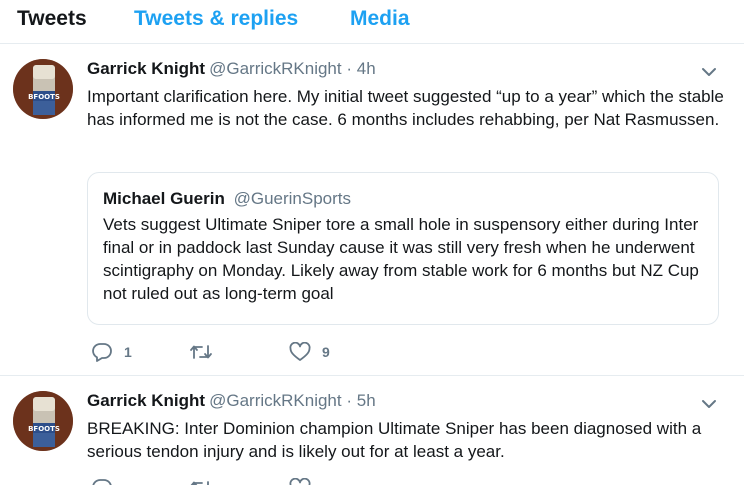 This screenshot has height=485, width=744. I want to click on like-button: 9, so click(309, 352).